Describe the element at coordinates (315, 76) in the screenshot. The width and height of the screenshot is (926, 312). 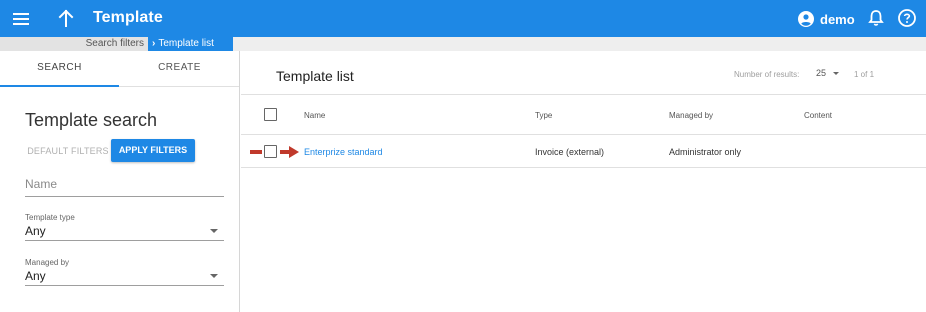
I see `list-title: Template list` at that location.